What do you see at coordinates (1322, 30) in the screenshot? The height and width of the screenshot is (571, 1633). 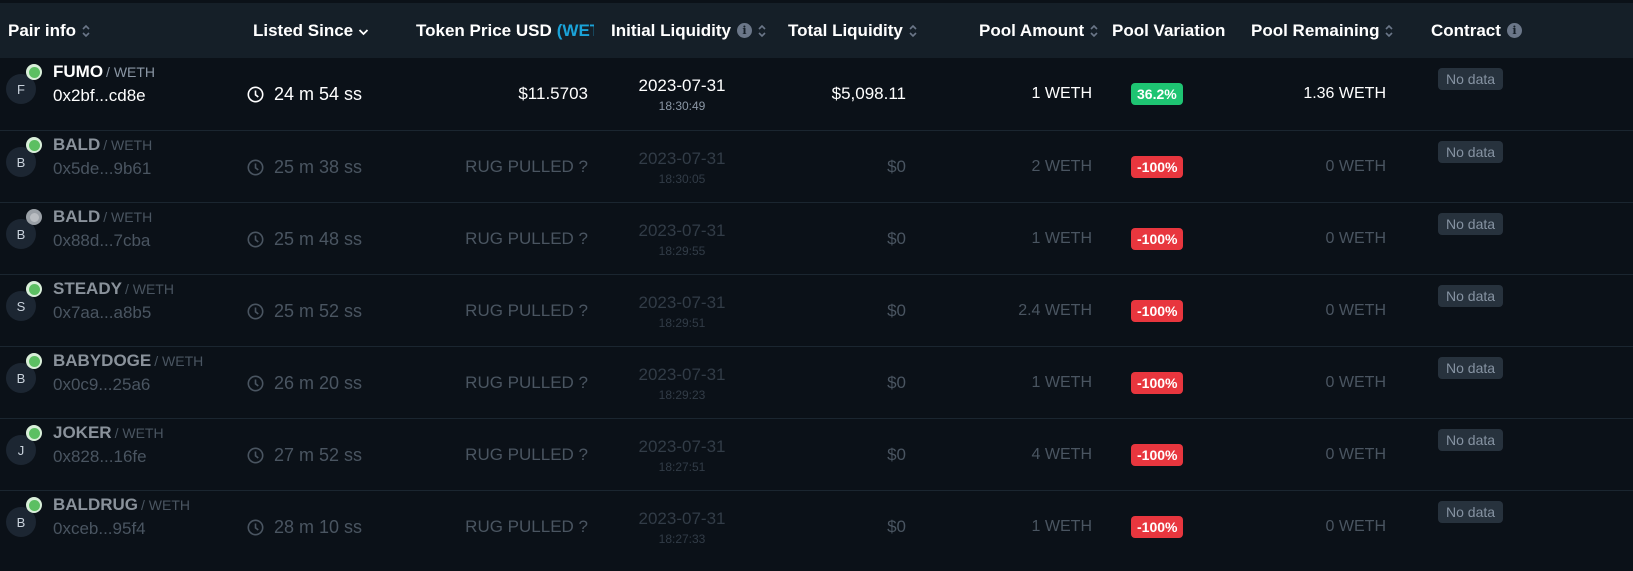 I see `header-pool-remaining: Pool Remaining` at bounding box center [1322, 30].